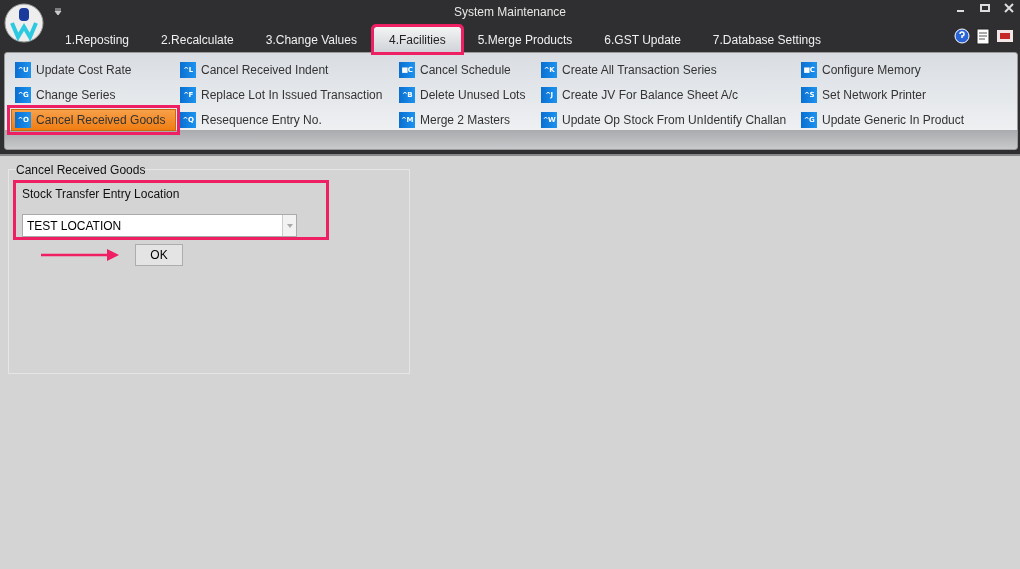  Describe the element at coordinates (1009, 8) in the screenshot. I see `close-icon` at that location.